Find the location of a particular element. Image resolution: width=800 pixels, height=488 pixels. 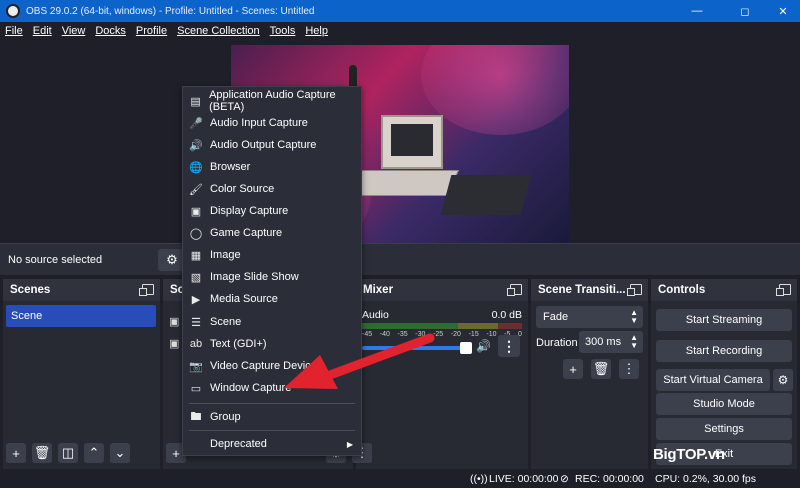

minimize-icon: — is located at coordinates (697, 11).